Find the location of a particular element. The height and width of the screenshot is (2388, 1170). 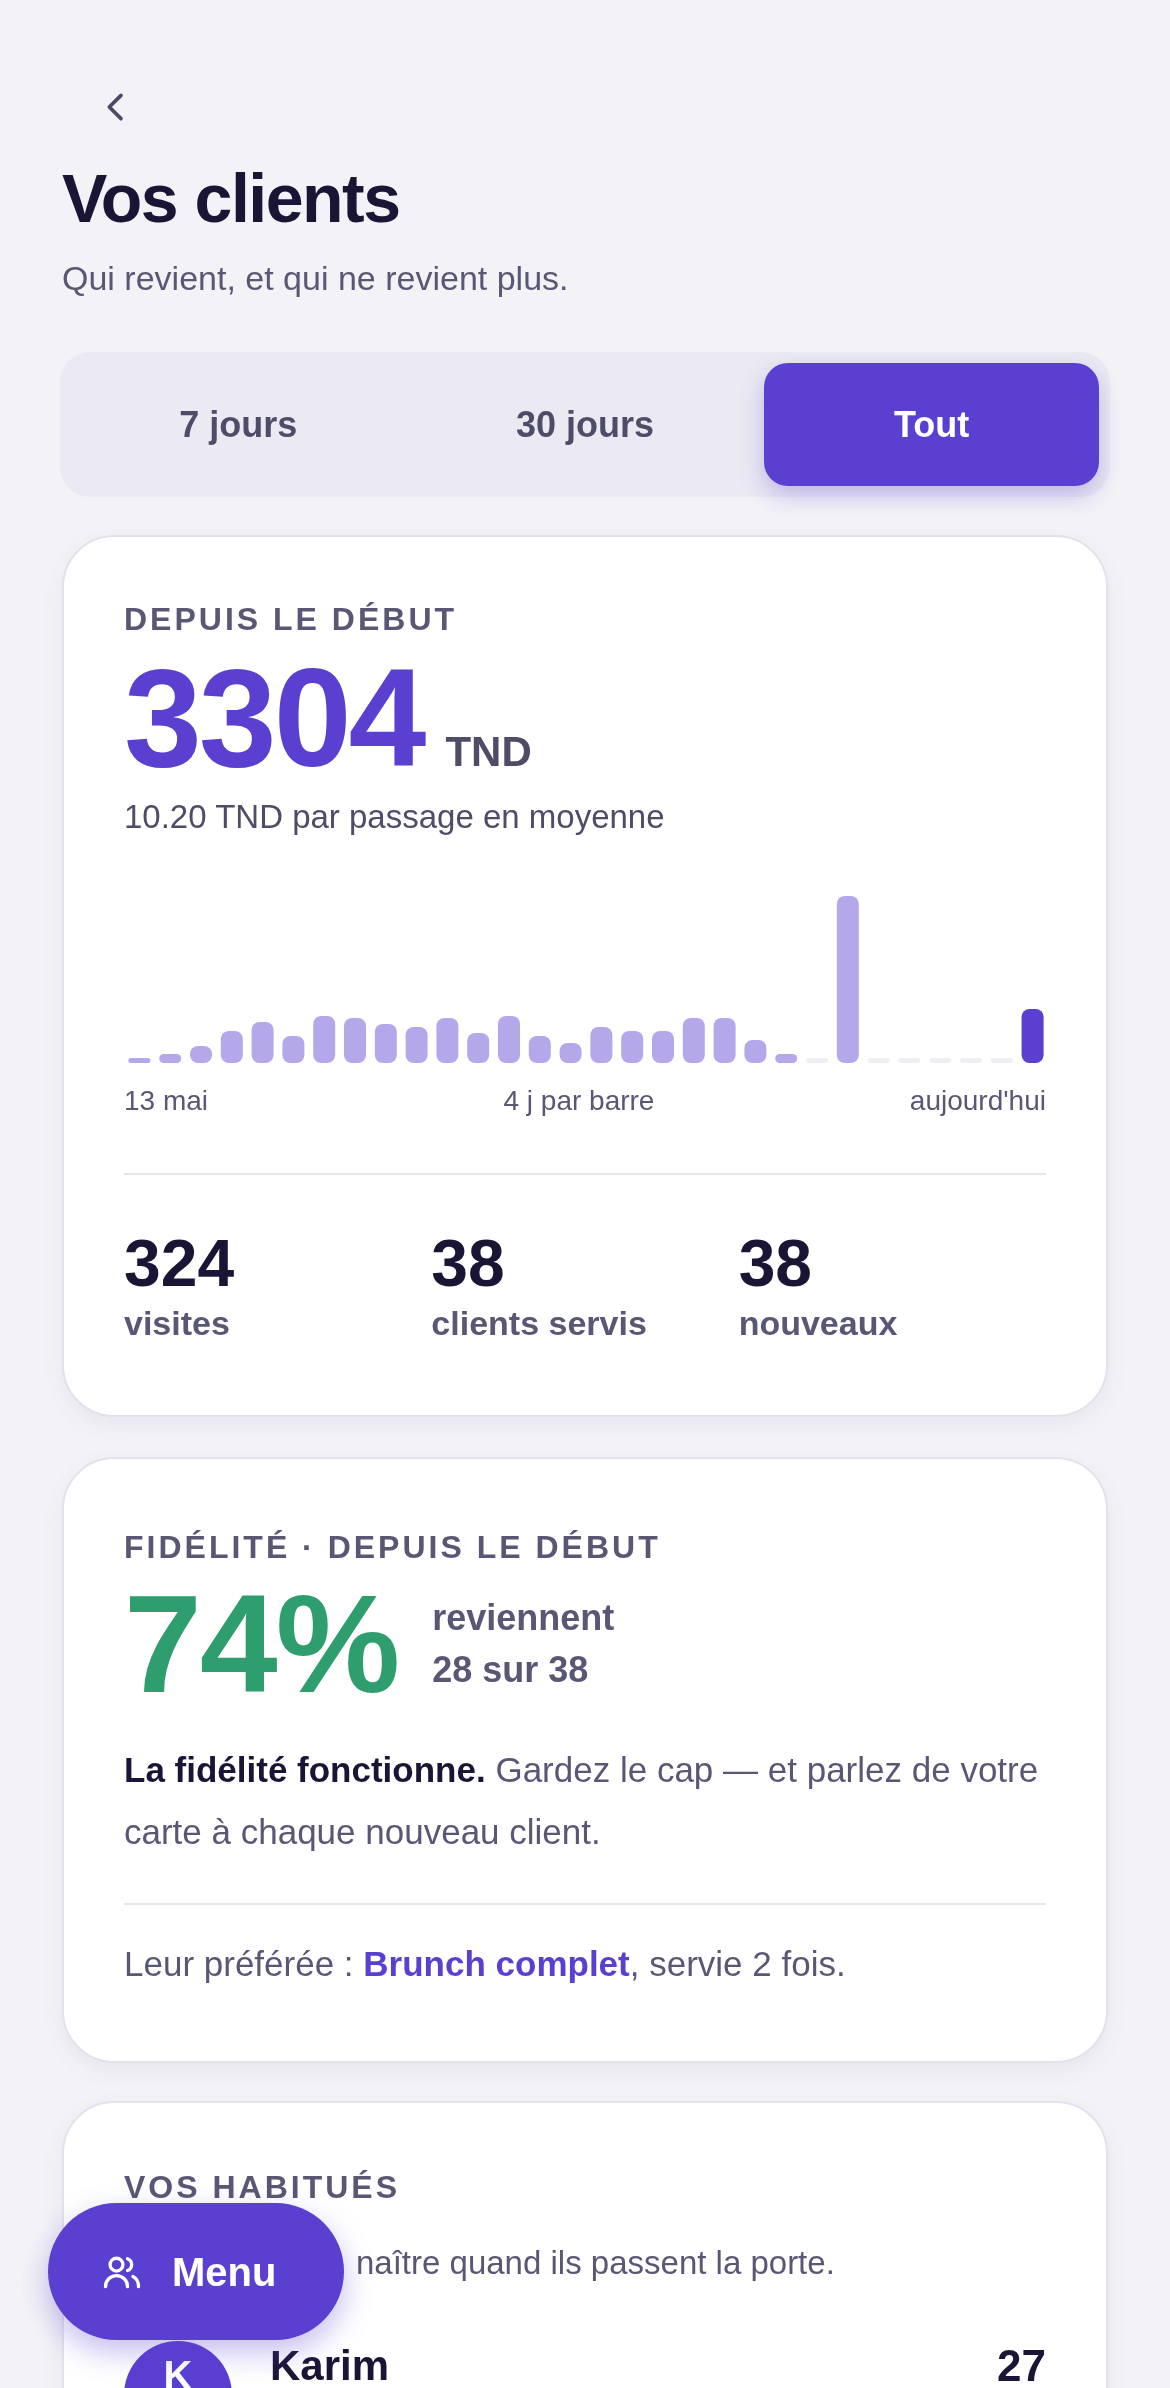

stat-label: nouveaux is located at coordinates (818, 1323).